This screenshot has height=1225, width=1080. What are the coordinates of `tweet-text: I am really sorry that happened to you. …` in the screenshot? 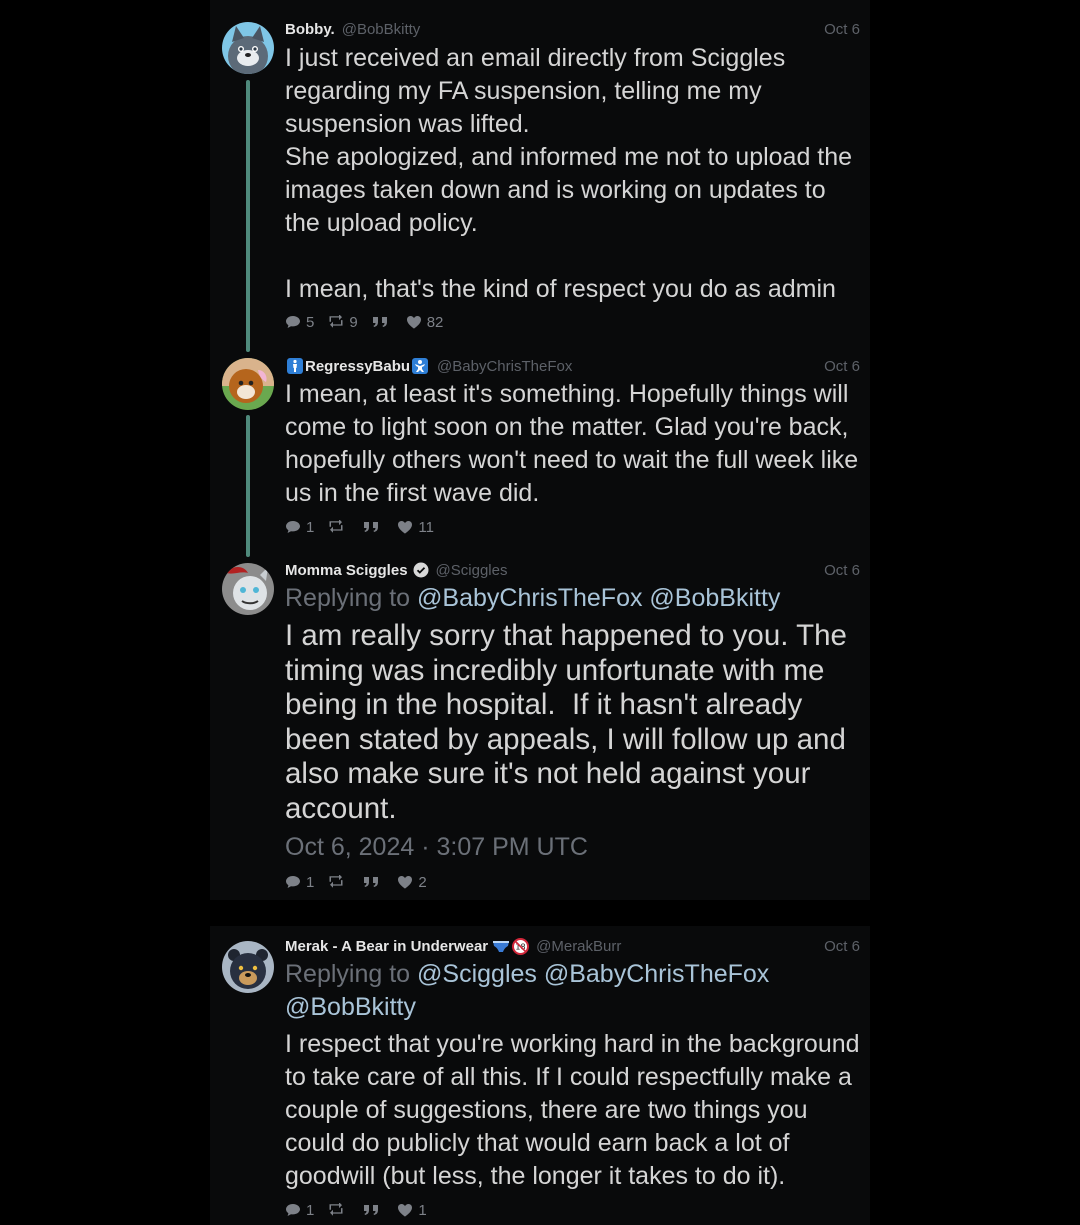 It's located at (566, 722).